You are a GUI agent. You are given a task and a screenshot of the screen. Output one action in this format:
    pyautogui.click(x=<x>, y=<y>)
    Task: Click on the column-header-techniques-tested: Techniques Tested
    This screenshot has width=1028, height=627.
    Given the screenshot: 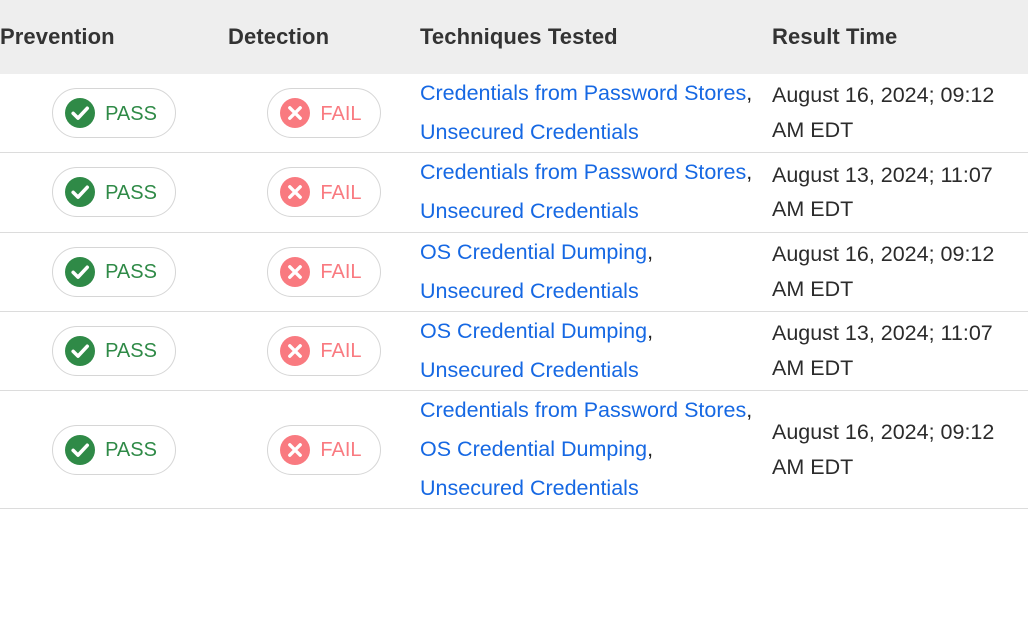 What is the action you would take?
    pyautogui.click(x=519, y=36)
    